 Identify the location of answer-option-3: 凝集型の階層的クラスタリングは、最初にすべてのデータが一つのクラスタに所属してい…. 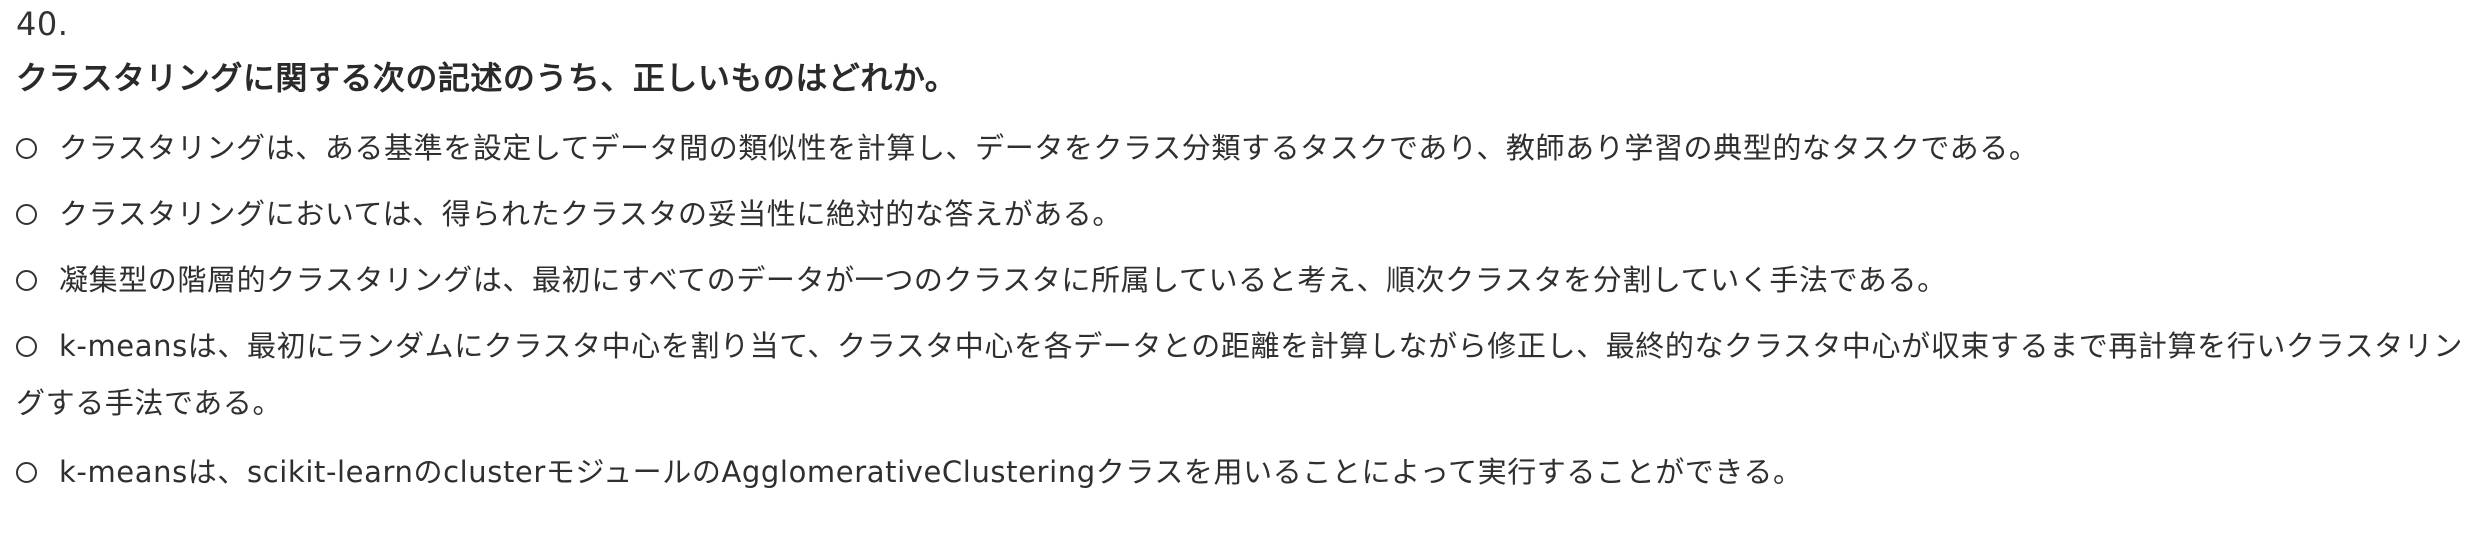
(1246, 280).